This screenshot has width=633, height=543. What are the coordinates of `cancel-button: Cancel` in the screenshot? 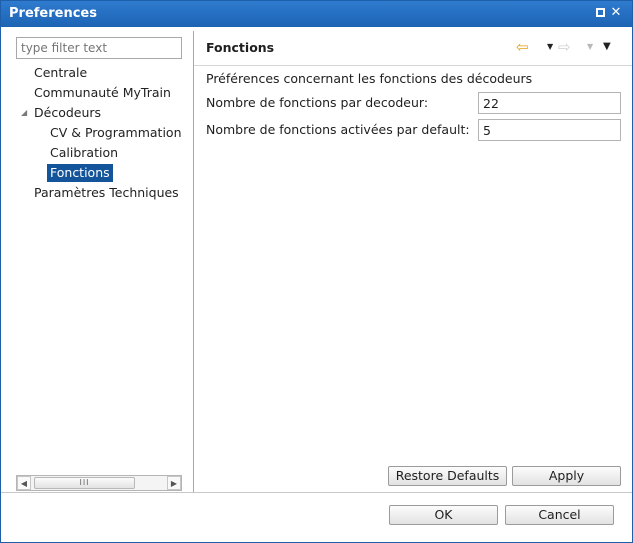 It's located at (559, 515).